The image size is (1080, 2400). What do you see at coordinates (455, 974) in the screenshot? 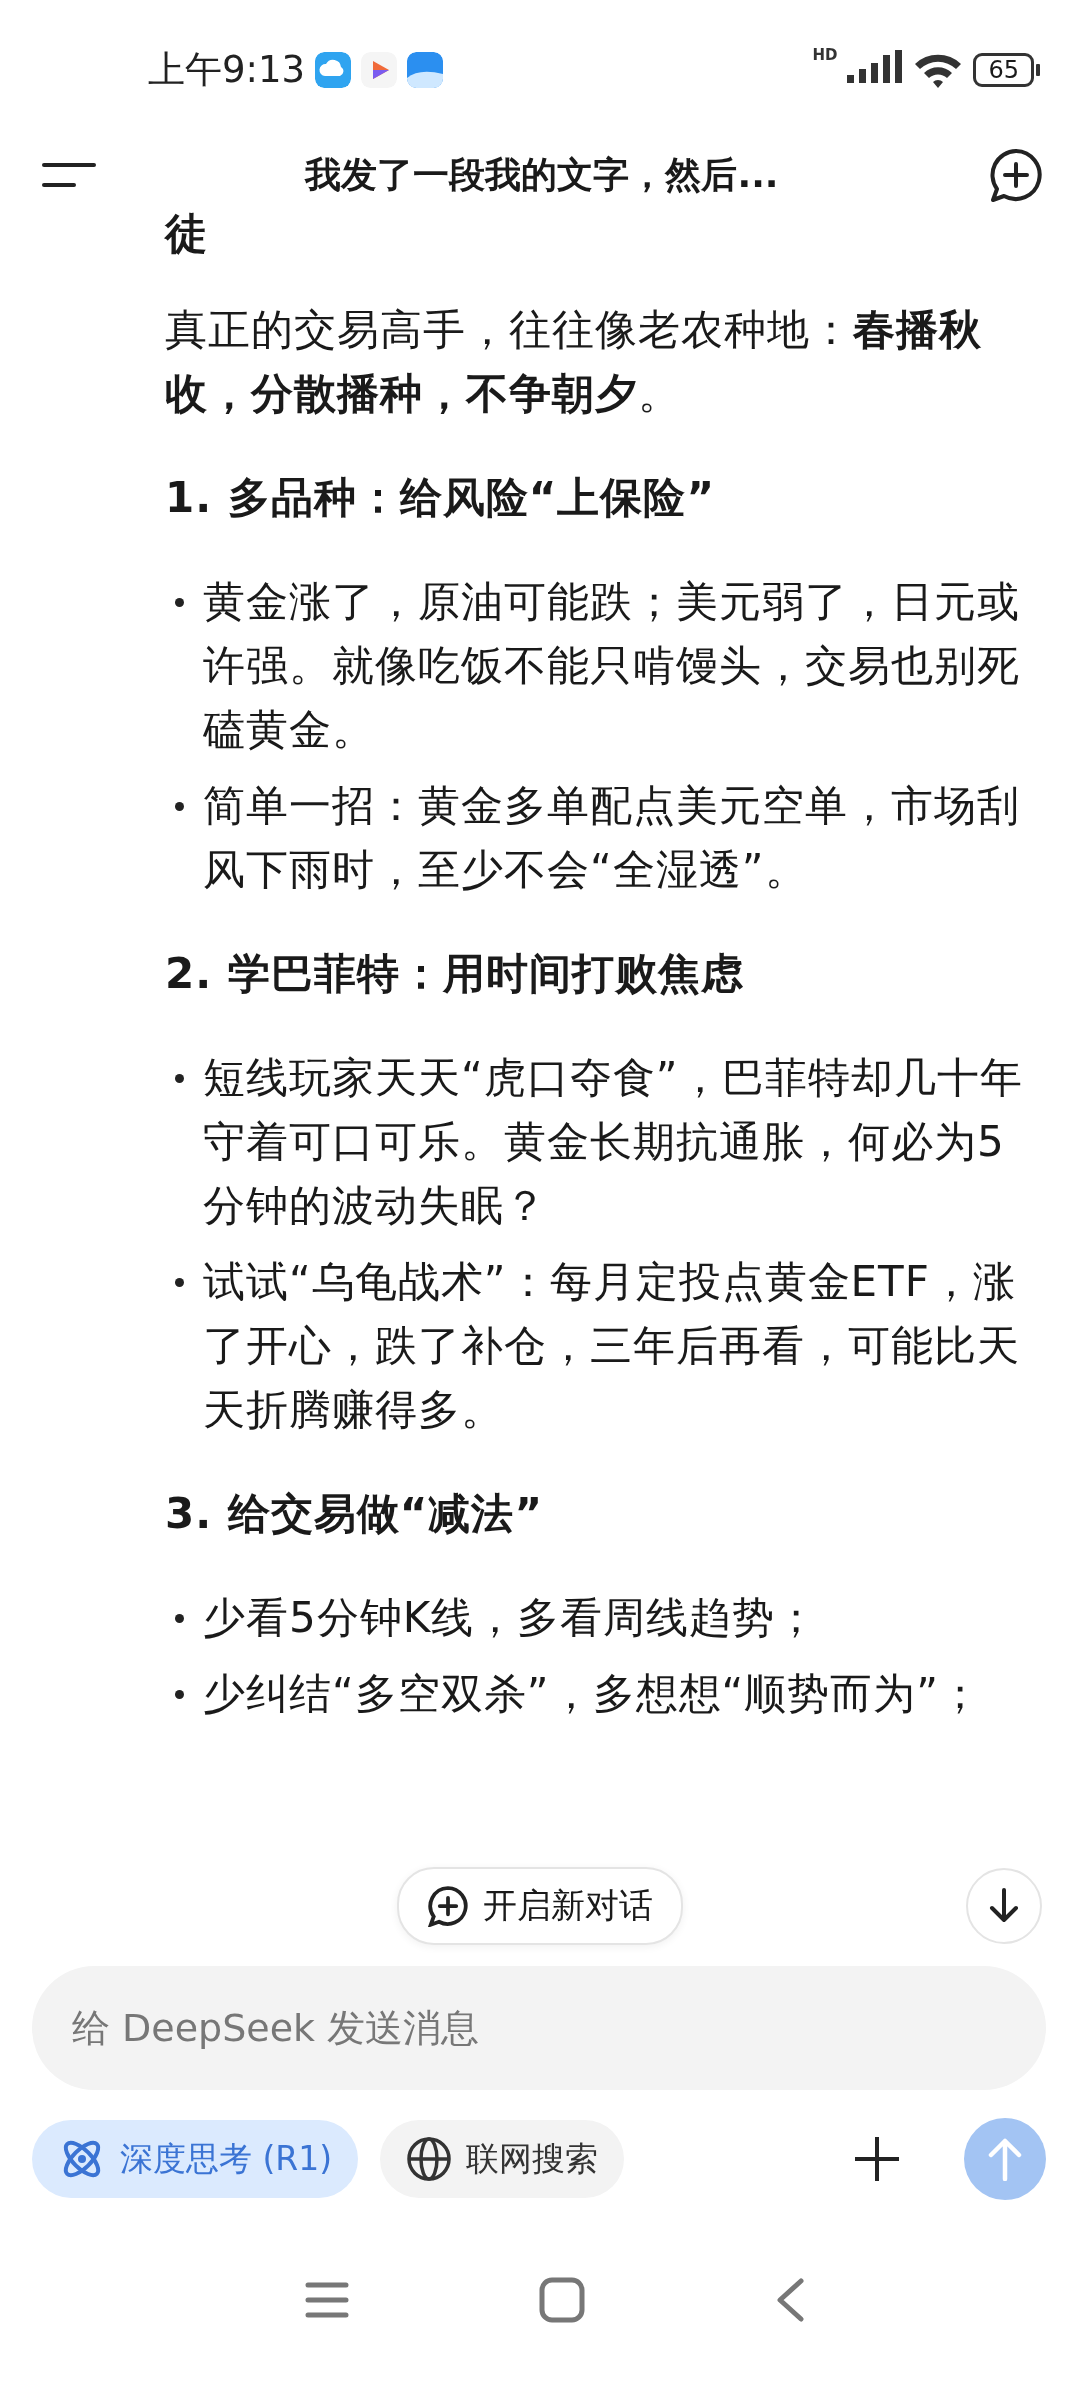
I see `section-heading: 2. 学巴菲特：用时间打败焦虑` at bounding box center [455, 974].